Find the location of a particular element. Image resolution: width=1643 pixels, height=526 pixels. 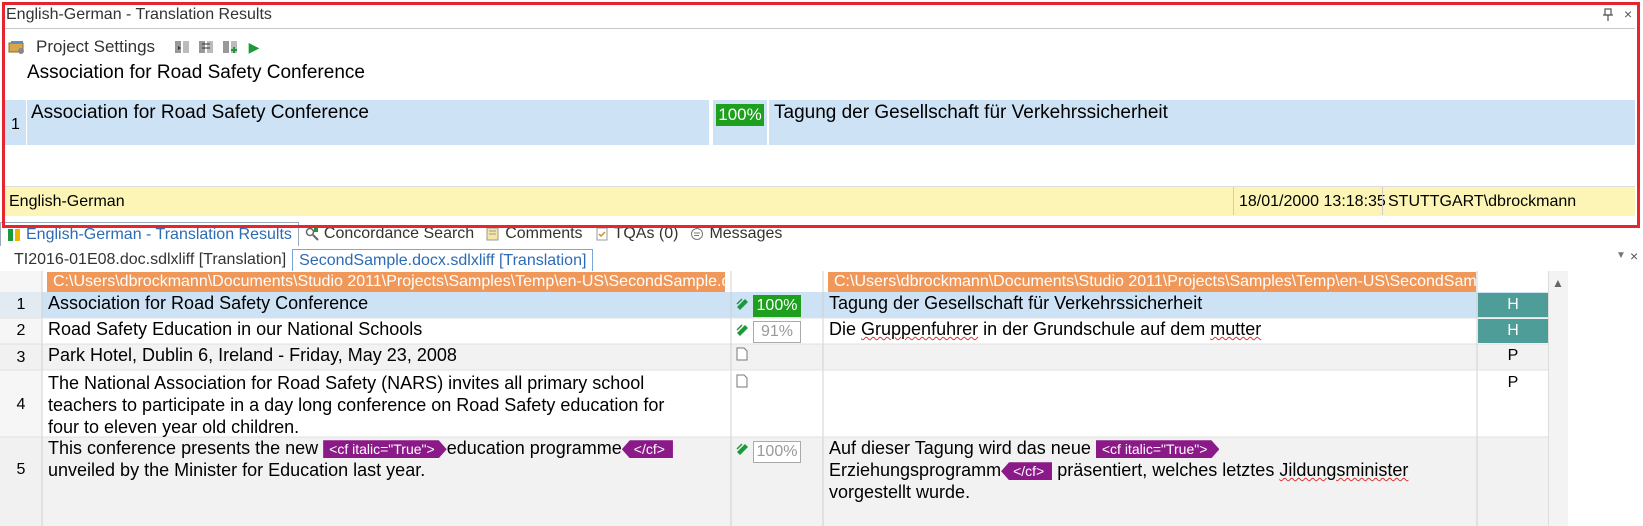

tab-label: English-German - Translation Results is located at coordinates (159, 234).